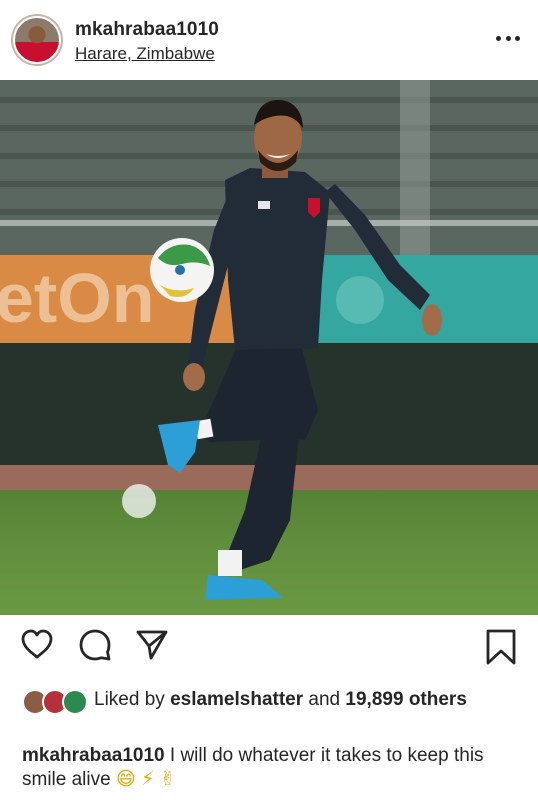 This screenshot has width=538, height=800. I want to click on caption-username: mkahrabaa1010, so click(93, 755).